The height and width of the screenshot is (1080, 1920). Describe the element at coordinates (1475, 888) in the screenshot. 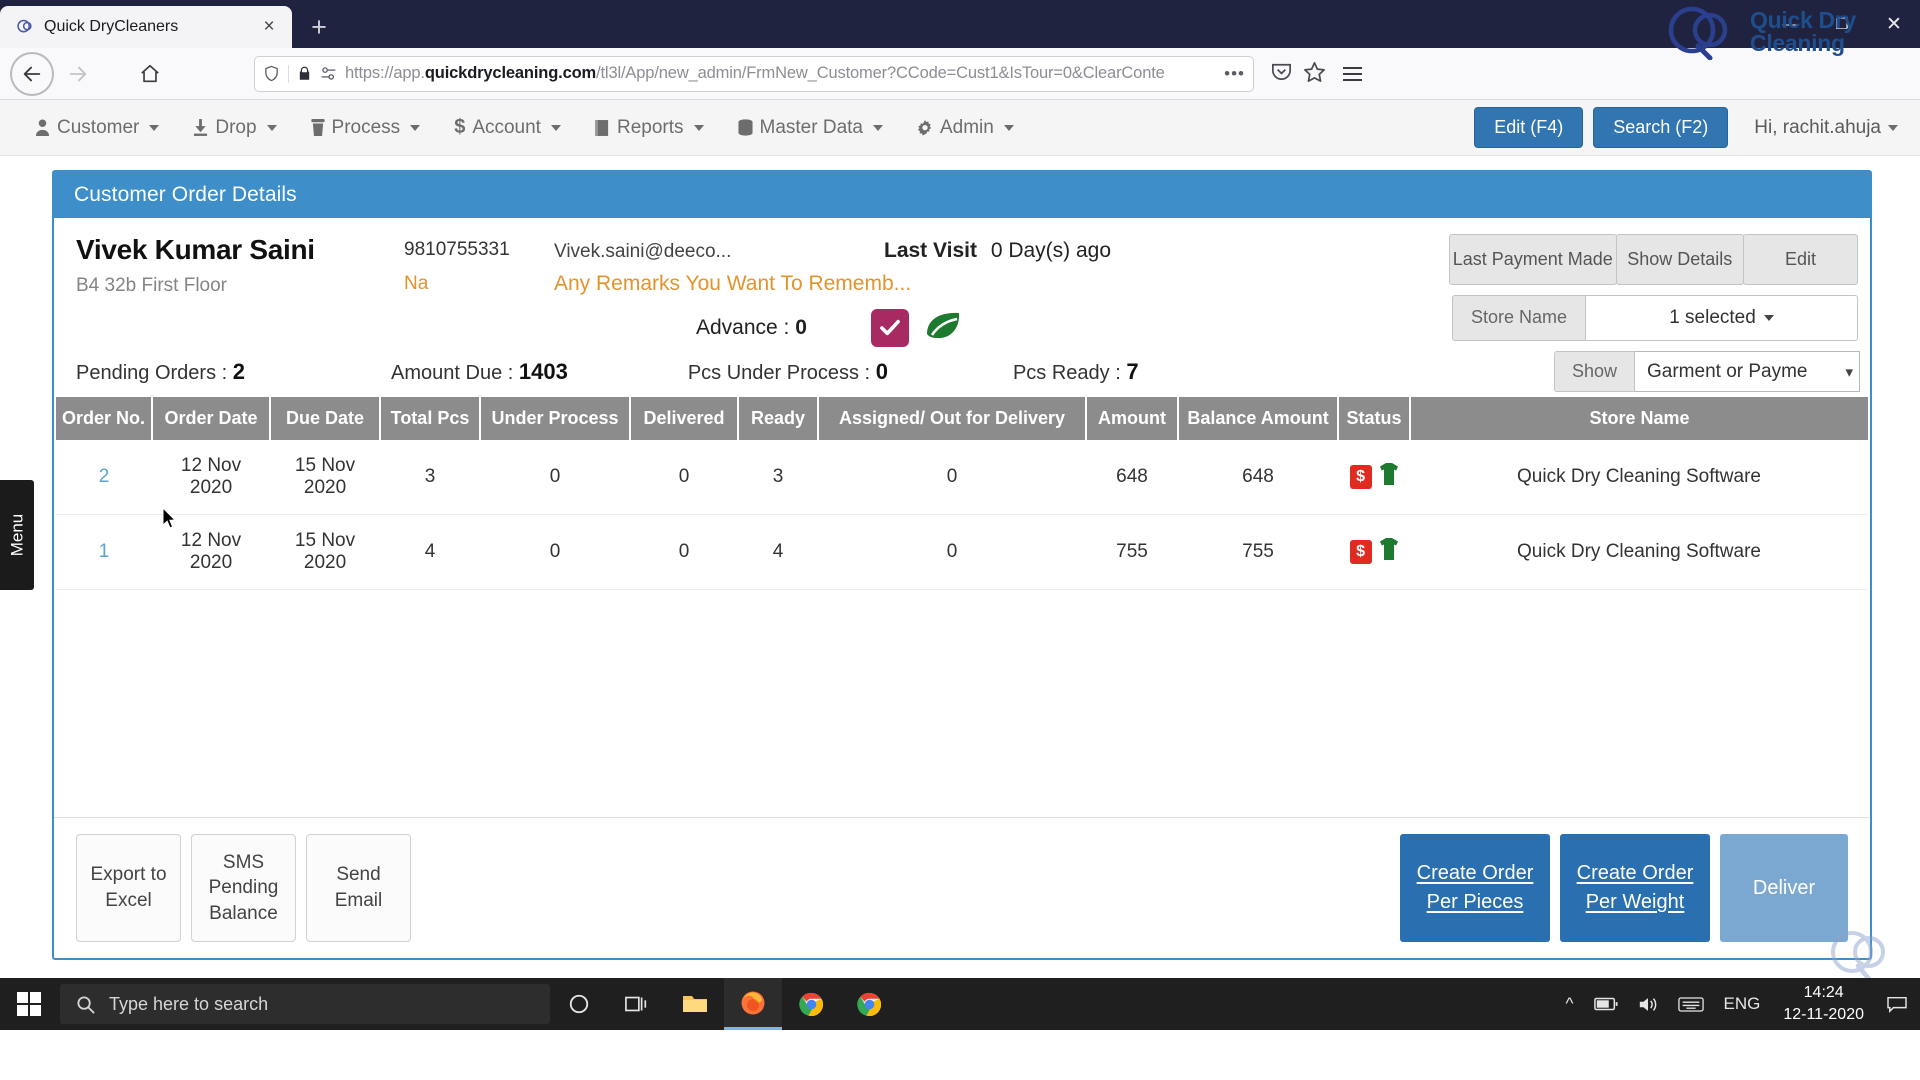

I see `create-order-per-pieces-button: Create Order Per Pieces` at that location.